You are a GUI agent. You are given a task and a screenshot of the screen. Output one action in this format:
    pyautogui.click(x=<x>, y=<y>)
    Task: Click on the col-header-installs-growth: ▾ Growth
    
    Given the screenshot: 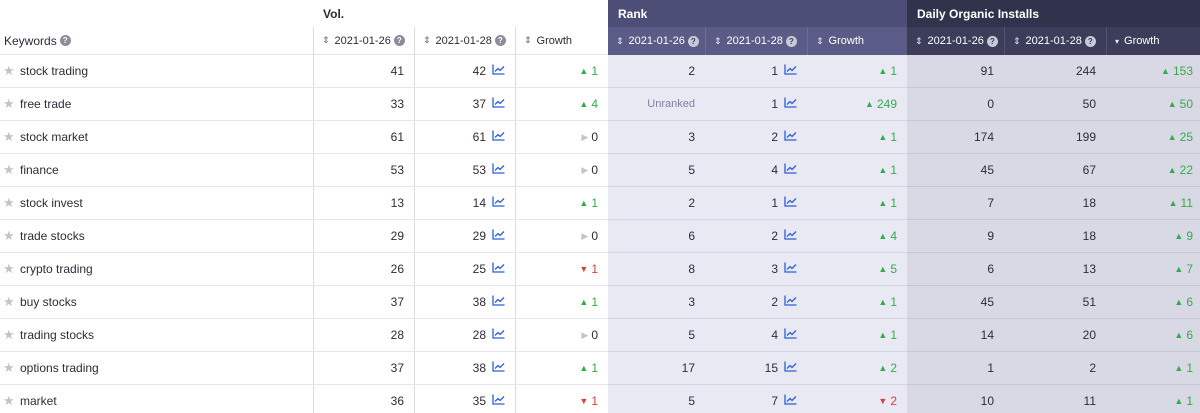 What is the action you would take?
    pyautogui.click(x=1153, y=41)
    